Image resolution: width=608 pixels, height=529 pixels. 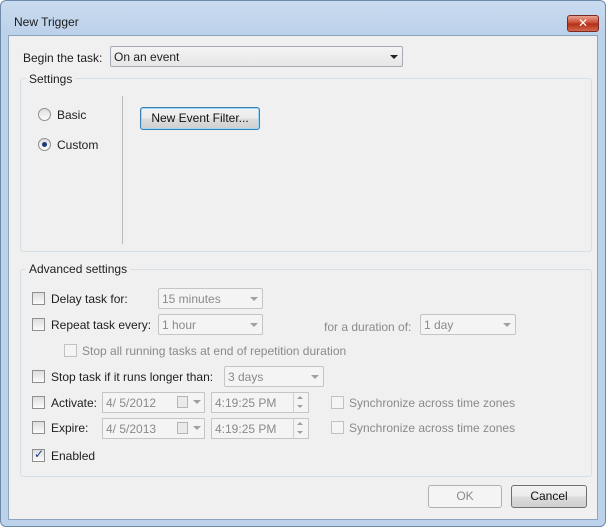 I want to click on title-bar: New Trigger ✕, so click(x=303, y=18).